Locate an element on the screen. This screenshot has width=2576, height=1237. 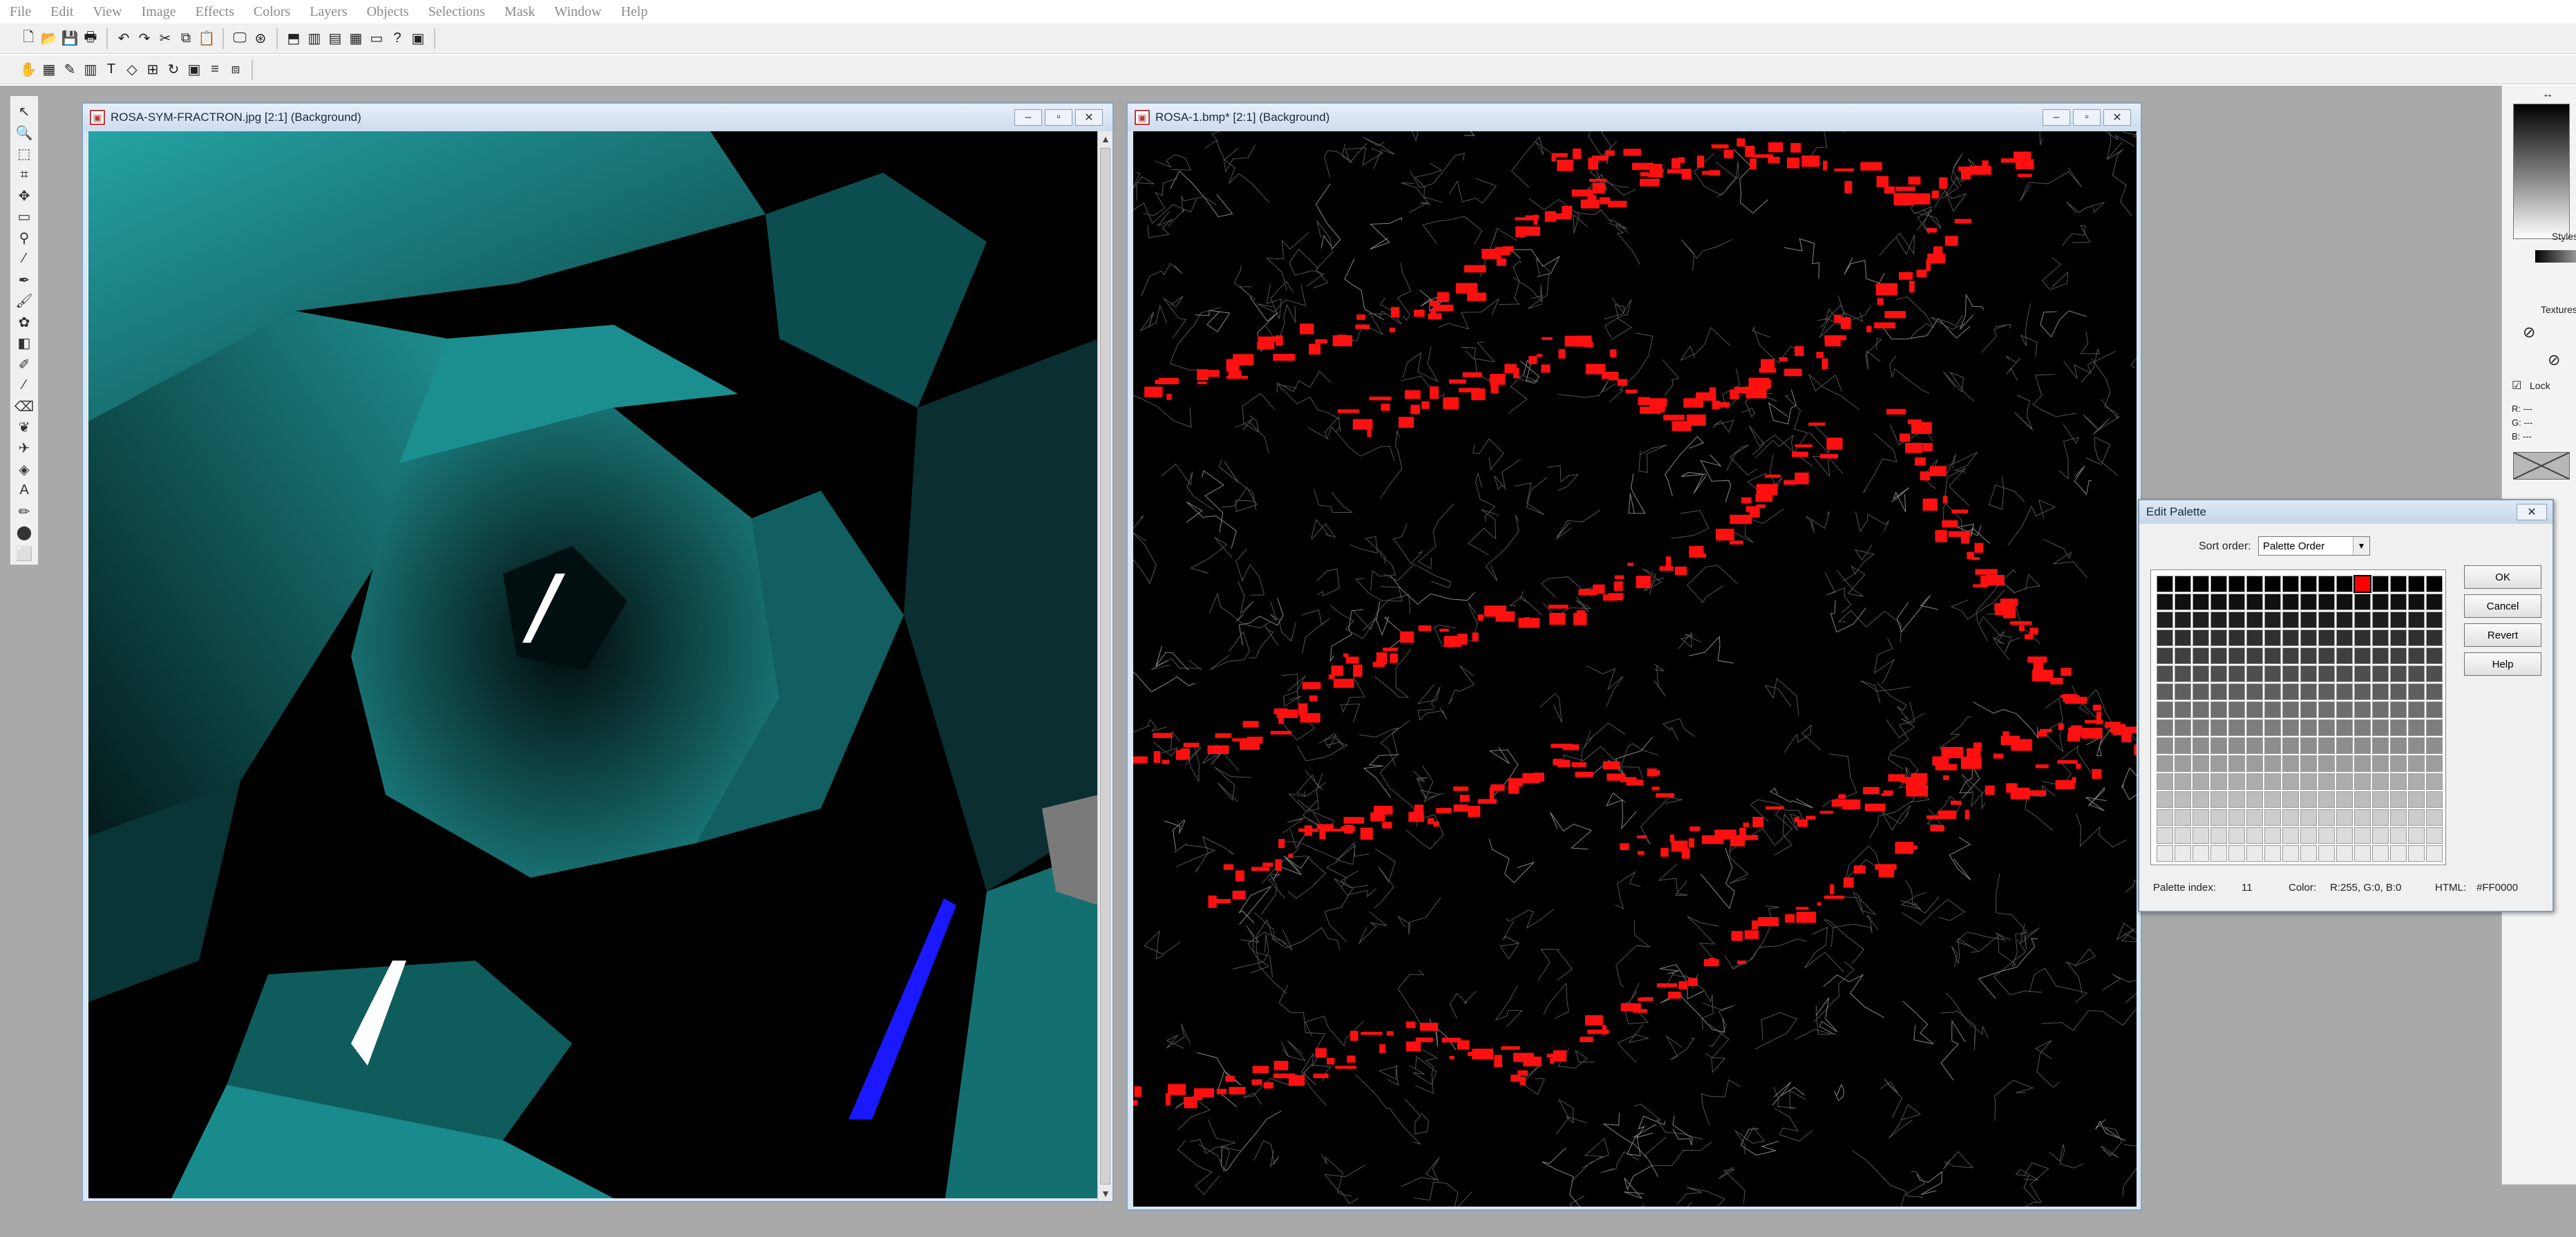
lock-checkbox: ☑ is located at coordinates (2516, 386).